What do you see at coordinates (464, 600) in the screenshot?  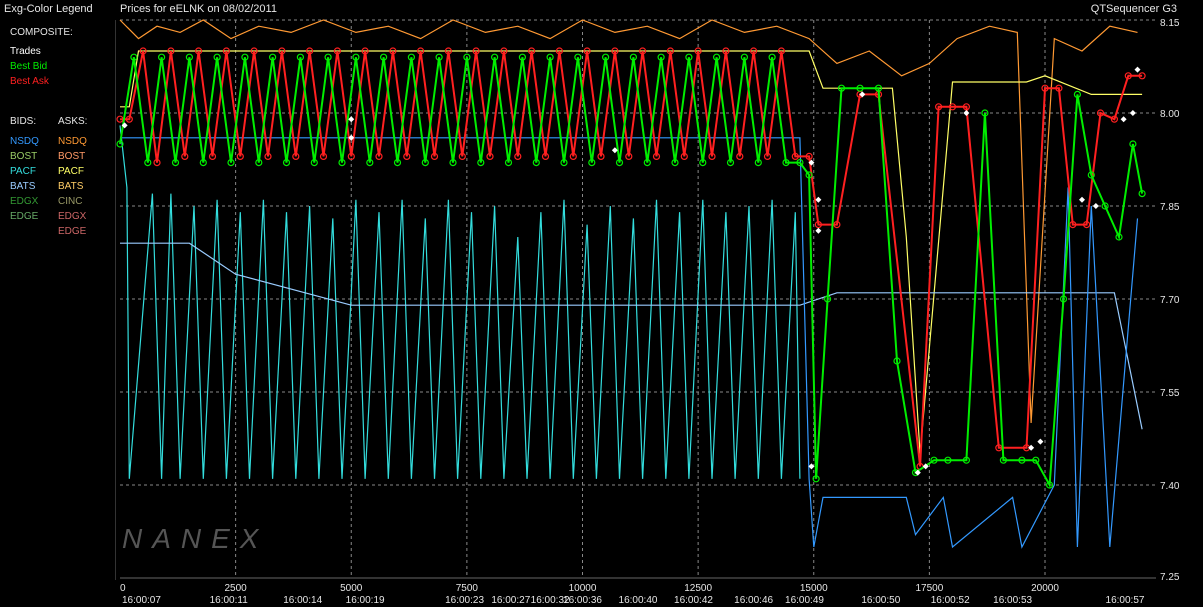 I see `time-tick-label: 16:00:23` at bounding box center [464, 600].